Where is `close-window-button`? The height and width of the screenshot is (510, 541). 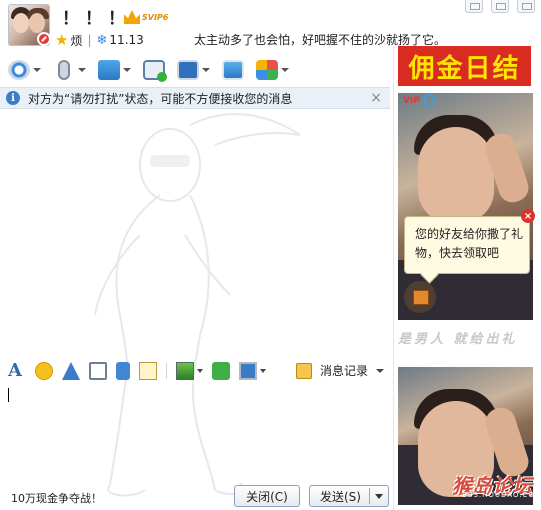 close-window-button is located at coordinates (526, 6).